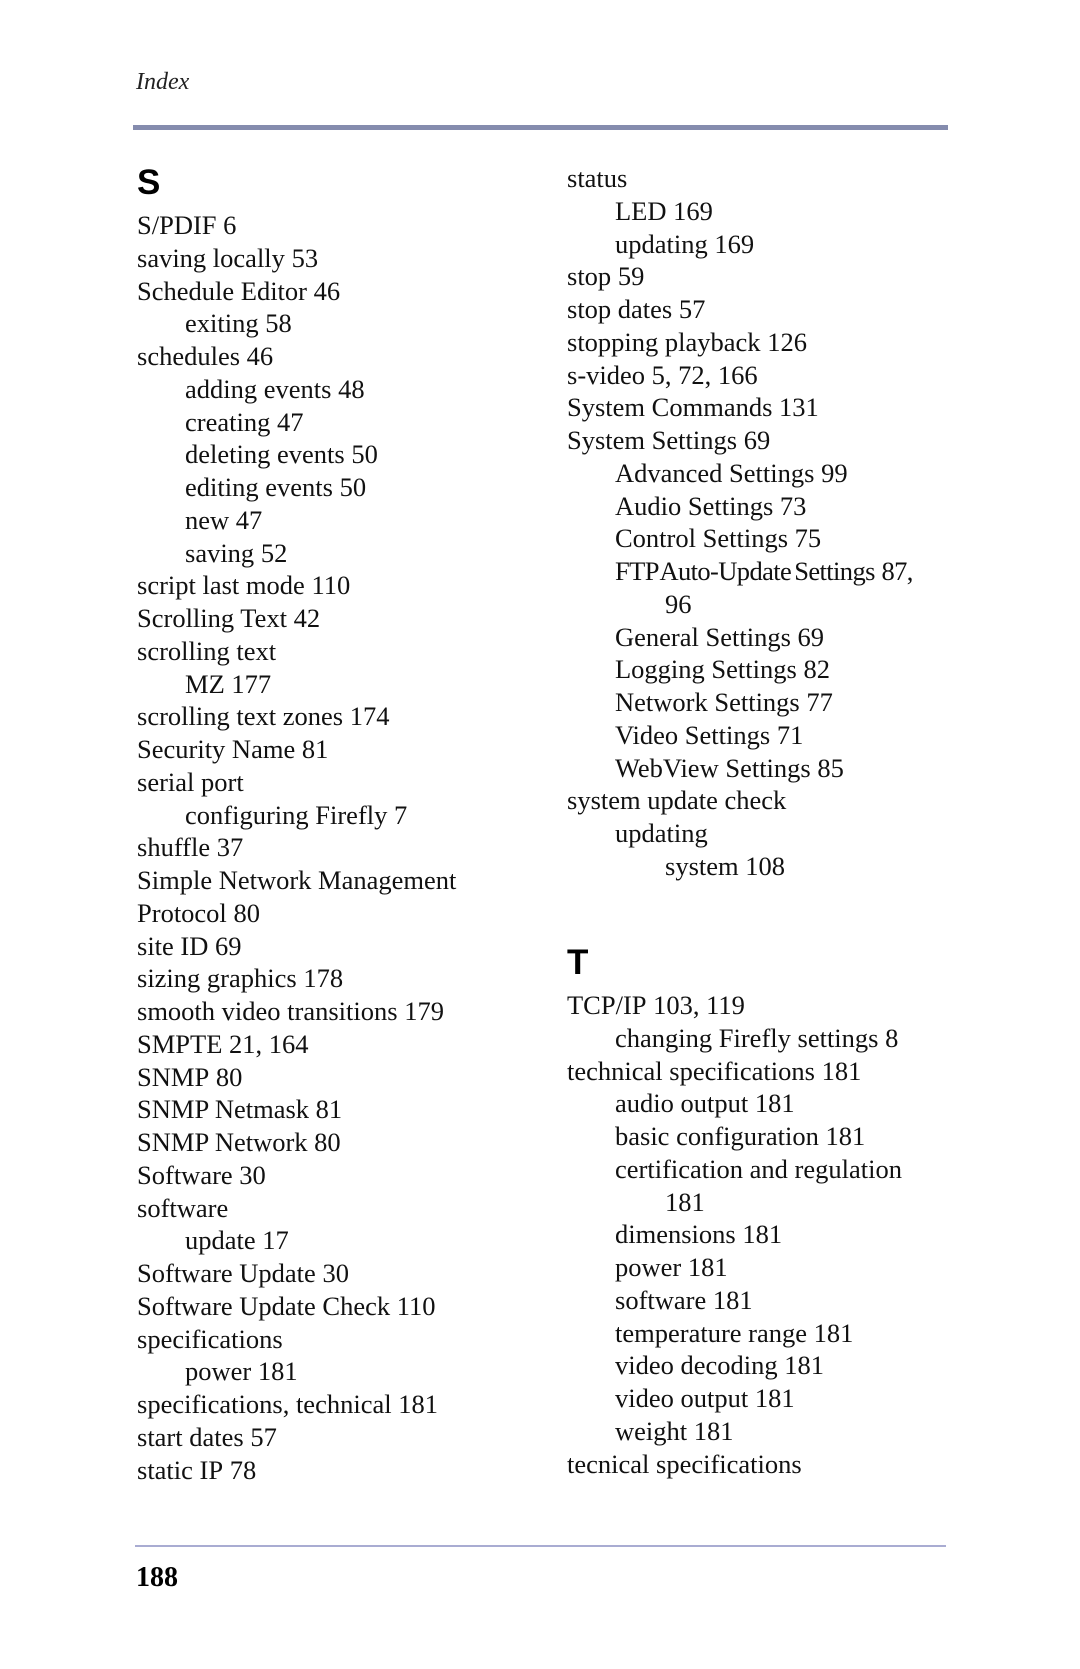  I want to click on entry-page-refs: 78, so click(243, 1469).